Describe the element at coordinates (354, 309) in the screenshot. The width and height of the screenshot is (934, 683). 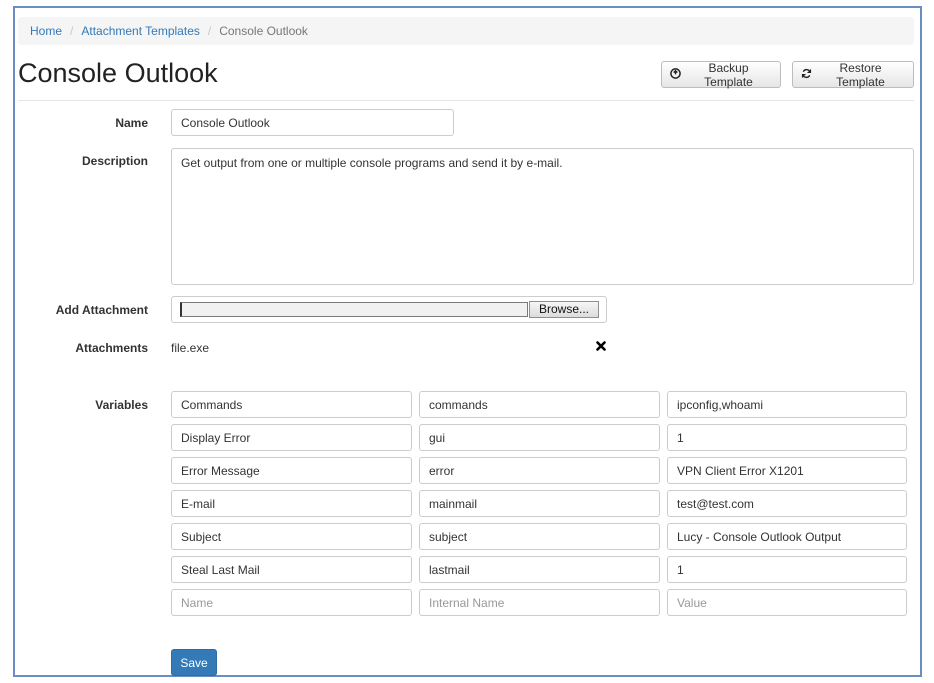
I see `file-path-field` at that location.